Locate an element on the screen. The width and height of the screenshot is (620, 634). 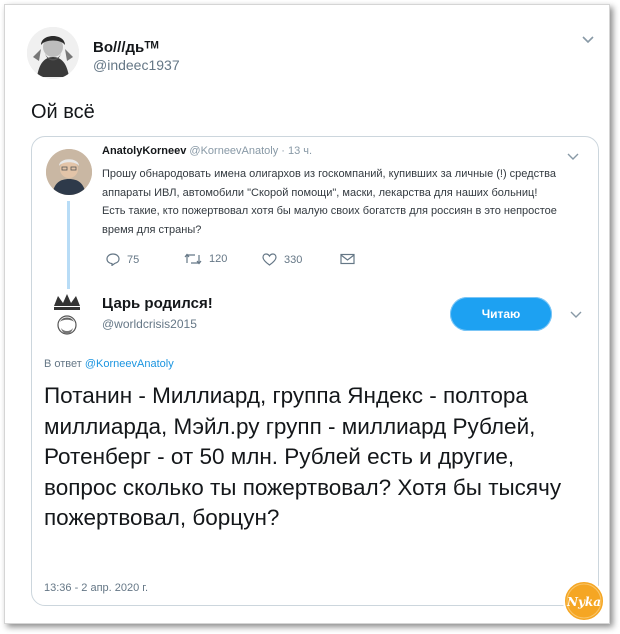
like-action: 330 is located at coordinates (282, 259).